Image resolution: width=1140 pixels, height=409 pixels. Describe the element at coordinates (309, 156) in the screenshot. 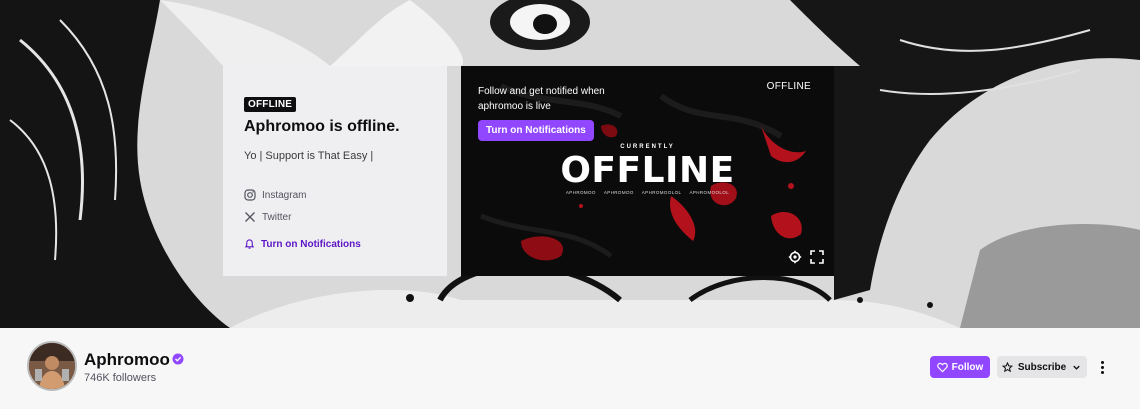

I see `channel-description: Yo | Support is That Easy |` at that location.